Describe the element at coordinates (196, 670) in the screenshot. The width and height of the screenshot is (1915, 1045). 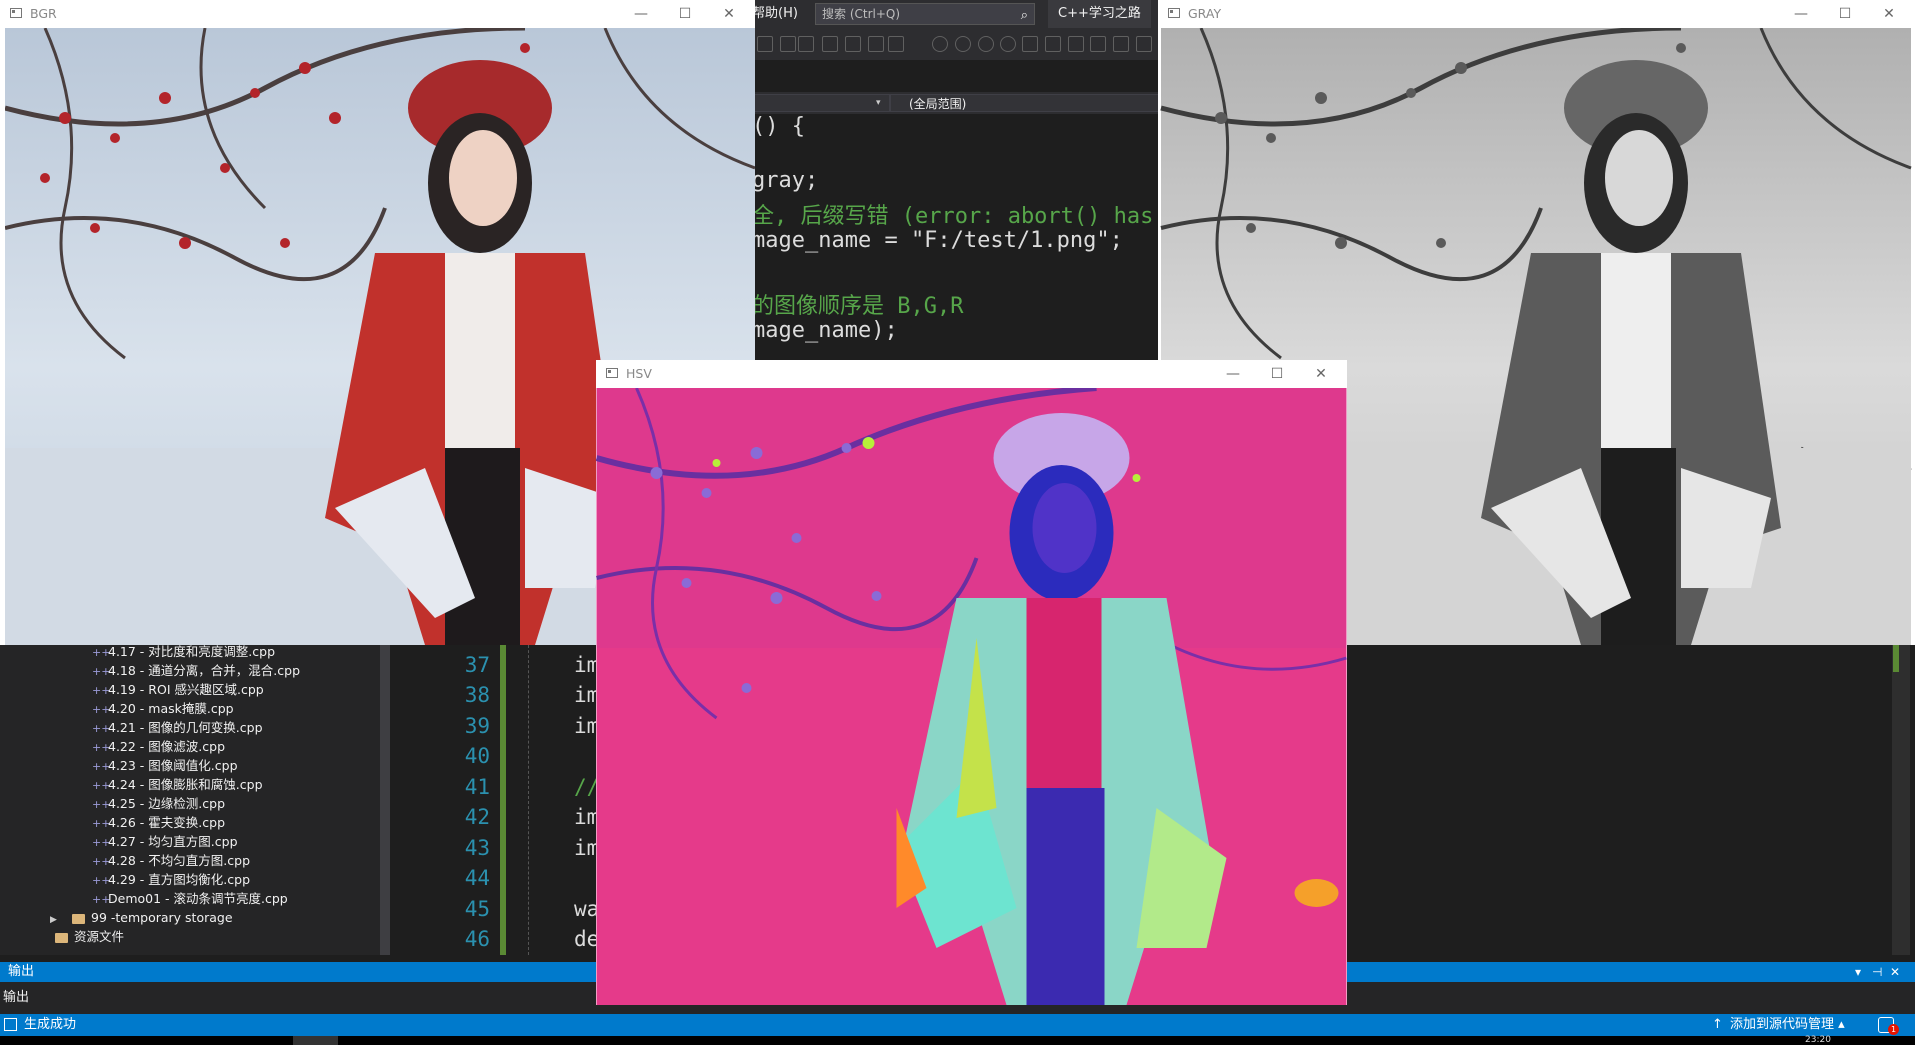
I see `explorer-file-item: ++4.18 - 通道分离，合并，混合.cpp` at that location.